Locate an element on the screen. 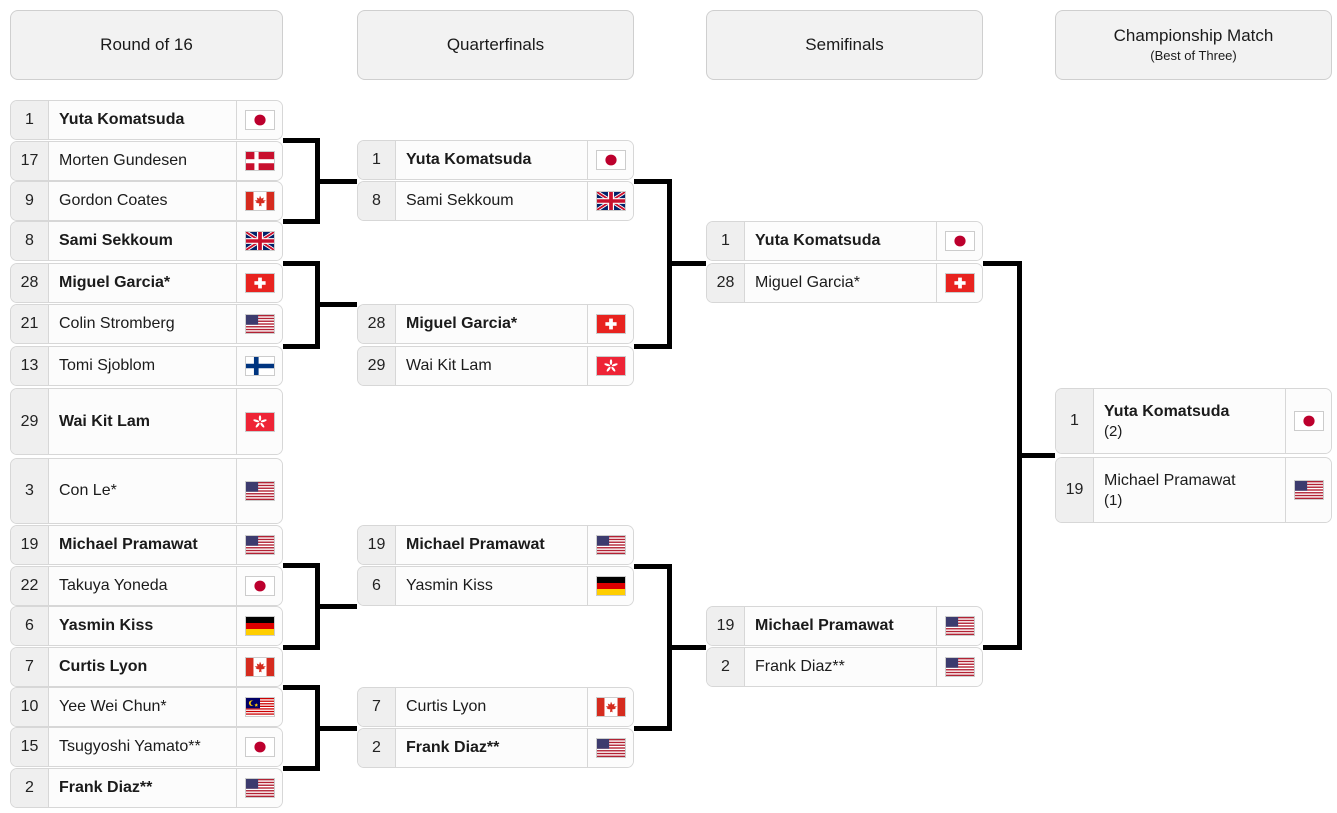 Image resolution: width=1337 pixels, height=813 pixels. match-slot-semifinals: 2 Frank Diaz** is located at coordinates (844, 667).